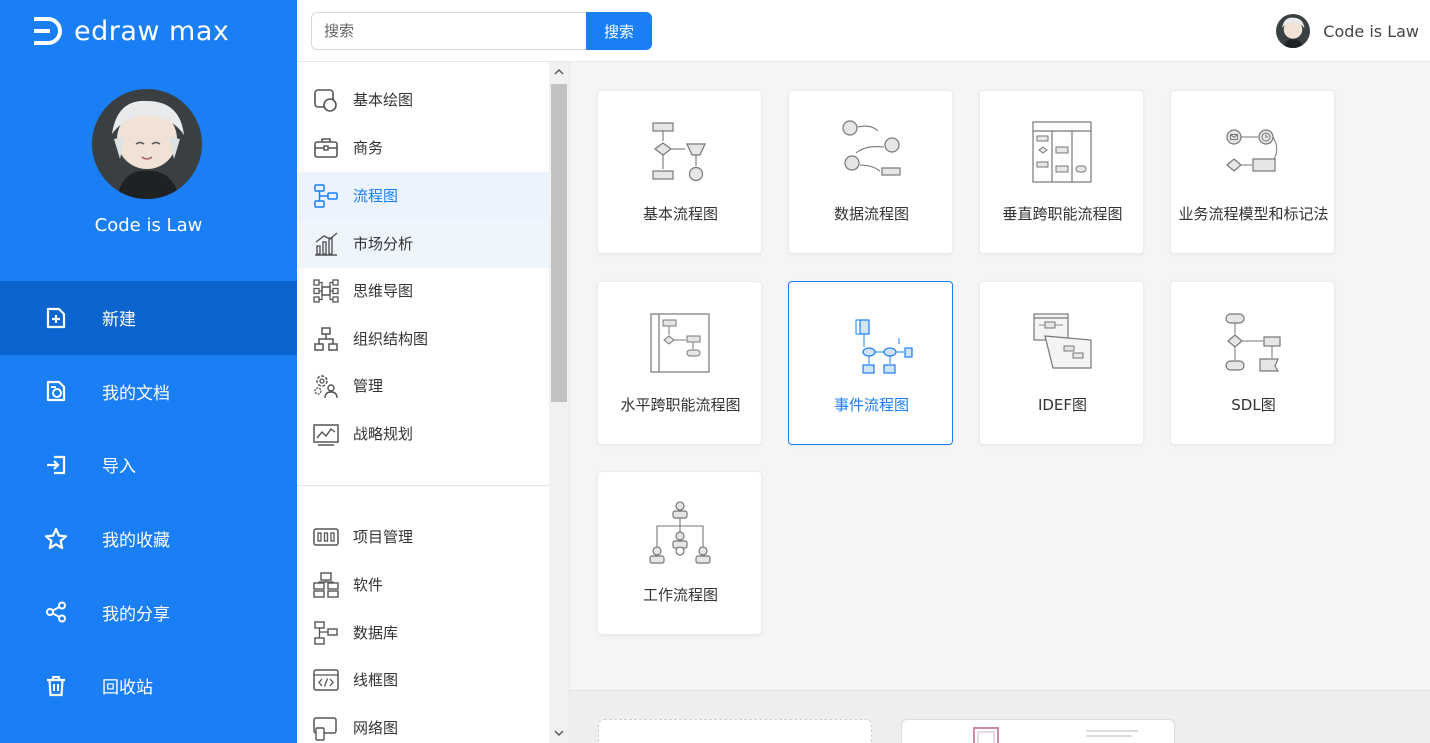 Image resolution: width=1430 pixels, height=743 pixels. I want to click on category-label: 线框图, so click(376, 680).